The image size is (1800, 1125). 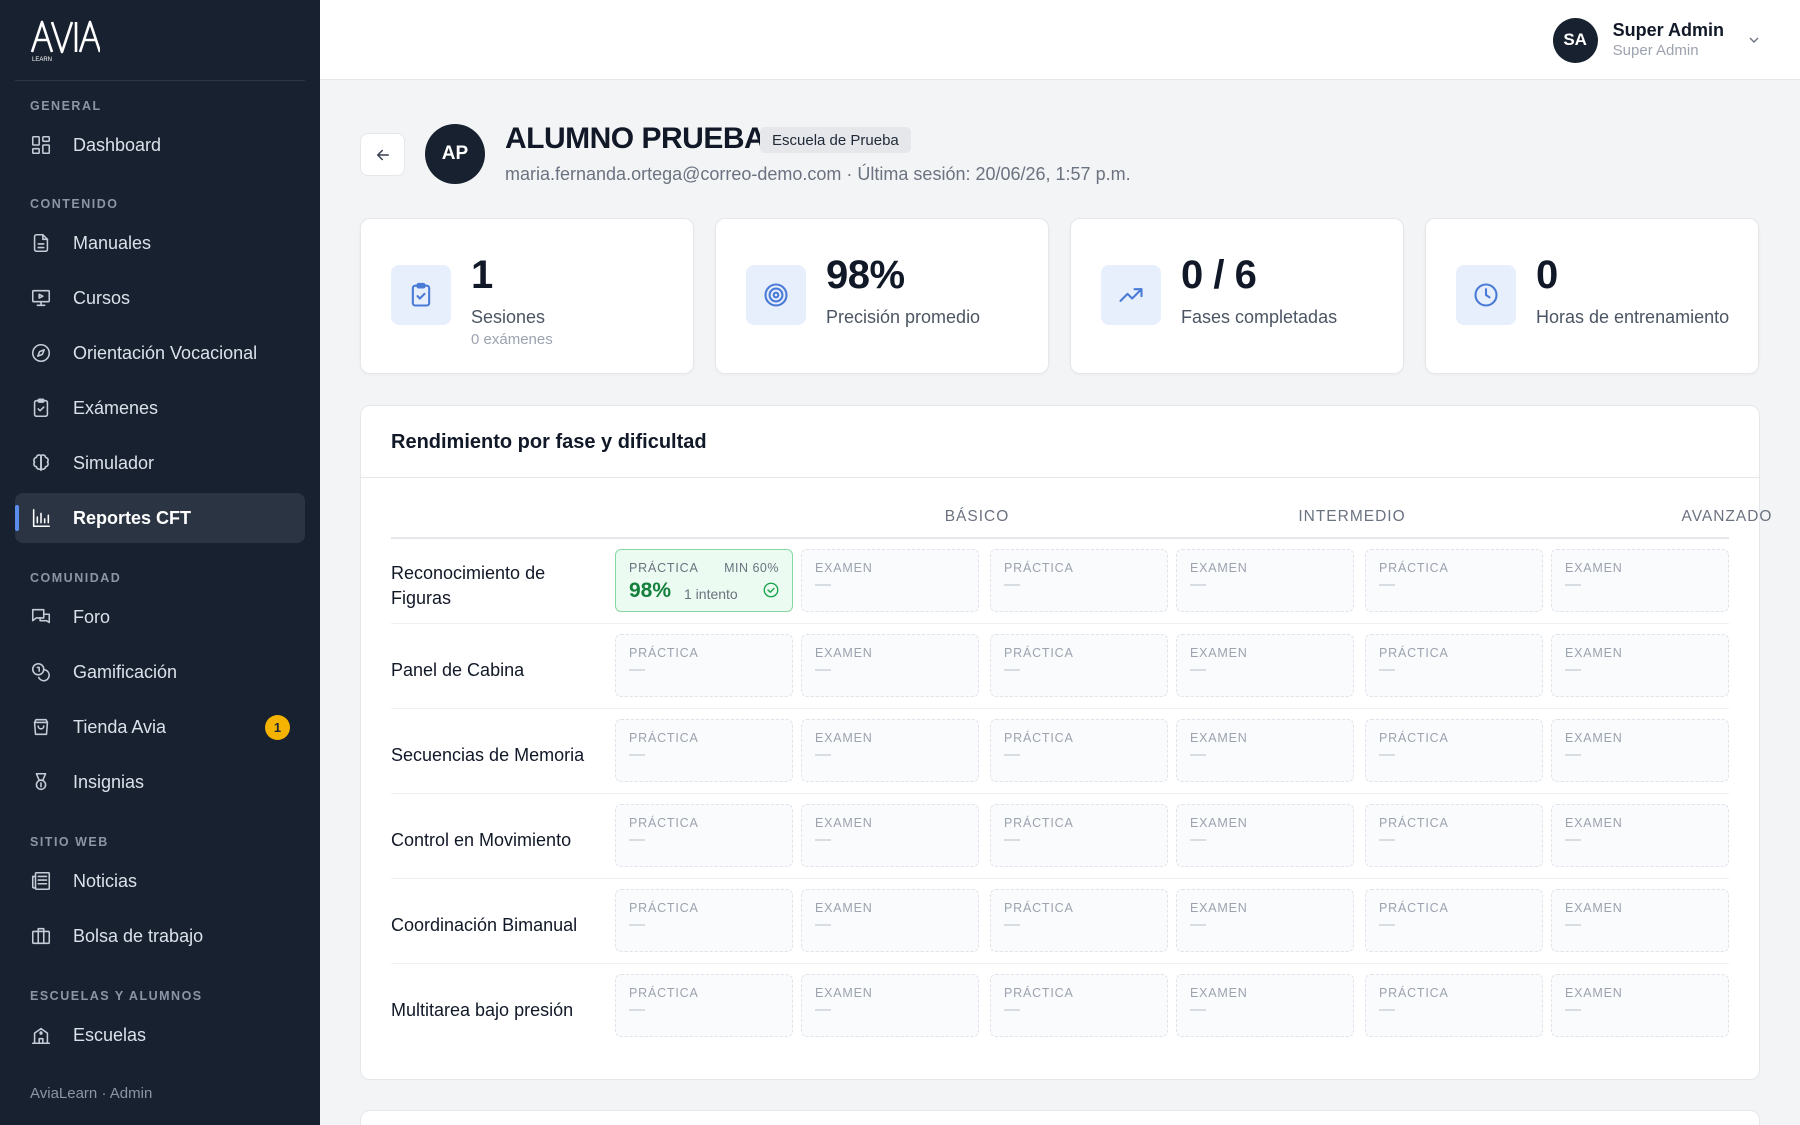 What do you see at coordinates (1219, 275) in the screenshot?
I see `stat-value: 0 / 6` at bounding box center [1219, 275].